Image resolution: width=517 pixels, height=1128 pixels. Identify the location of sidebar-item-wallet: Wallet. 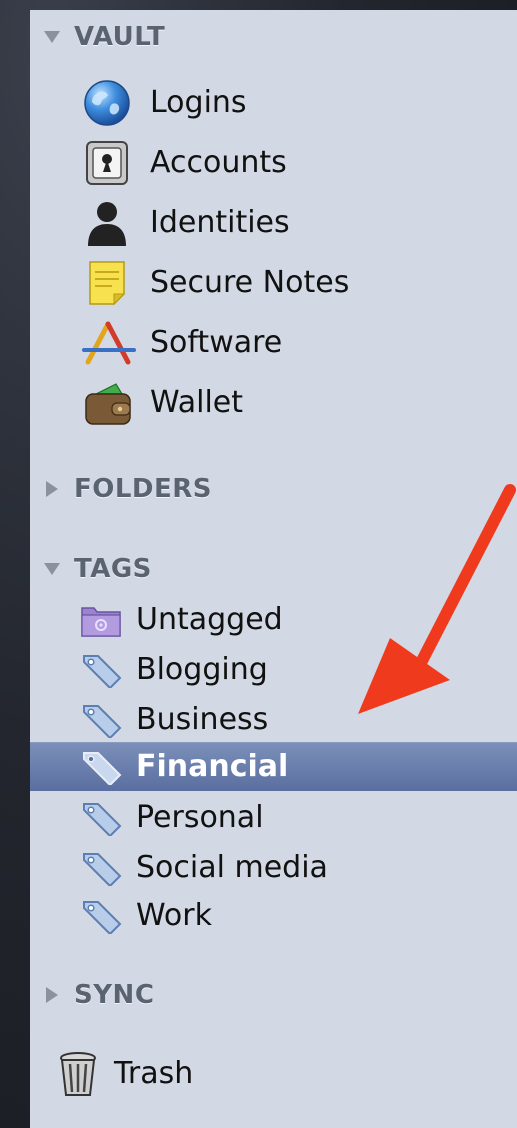
(299, 403).